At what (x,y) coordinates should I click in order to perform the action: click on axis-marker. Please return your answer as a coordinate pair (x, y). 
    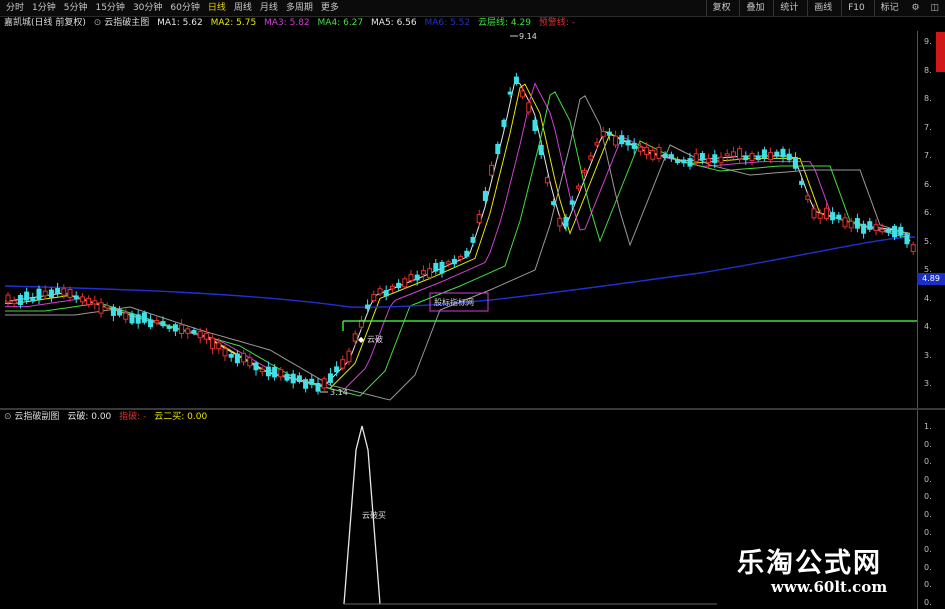
    Looking at the image, I should click on (940, 52).